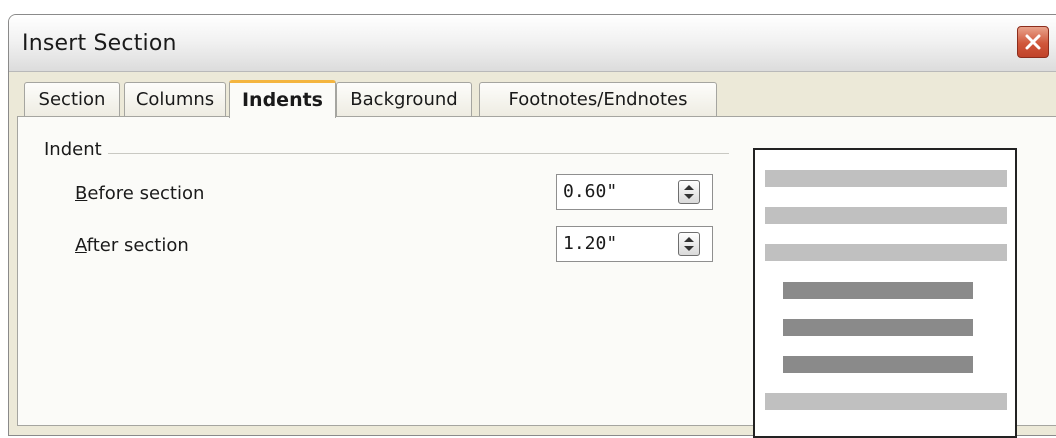 This screenshot has height=438, width=1056. I want to click on before-section-spin-buttons, so click(689, 192).